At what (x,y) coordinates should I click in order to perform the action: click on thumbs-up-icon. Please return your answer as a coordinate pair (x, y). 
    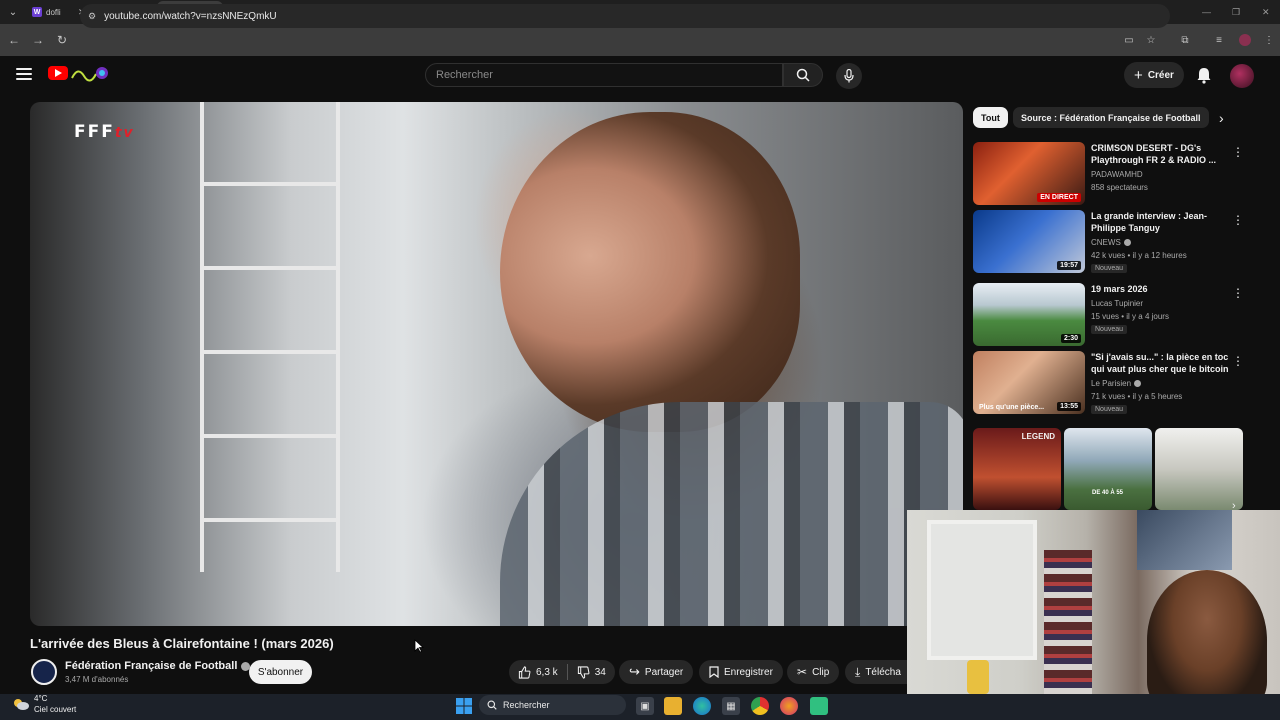
    Looking at the image, I should click on (524, 672).